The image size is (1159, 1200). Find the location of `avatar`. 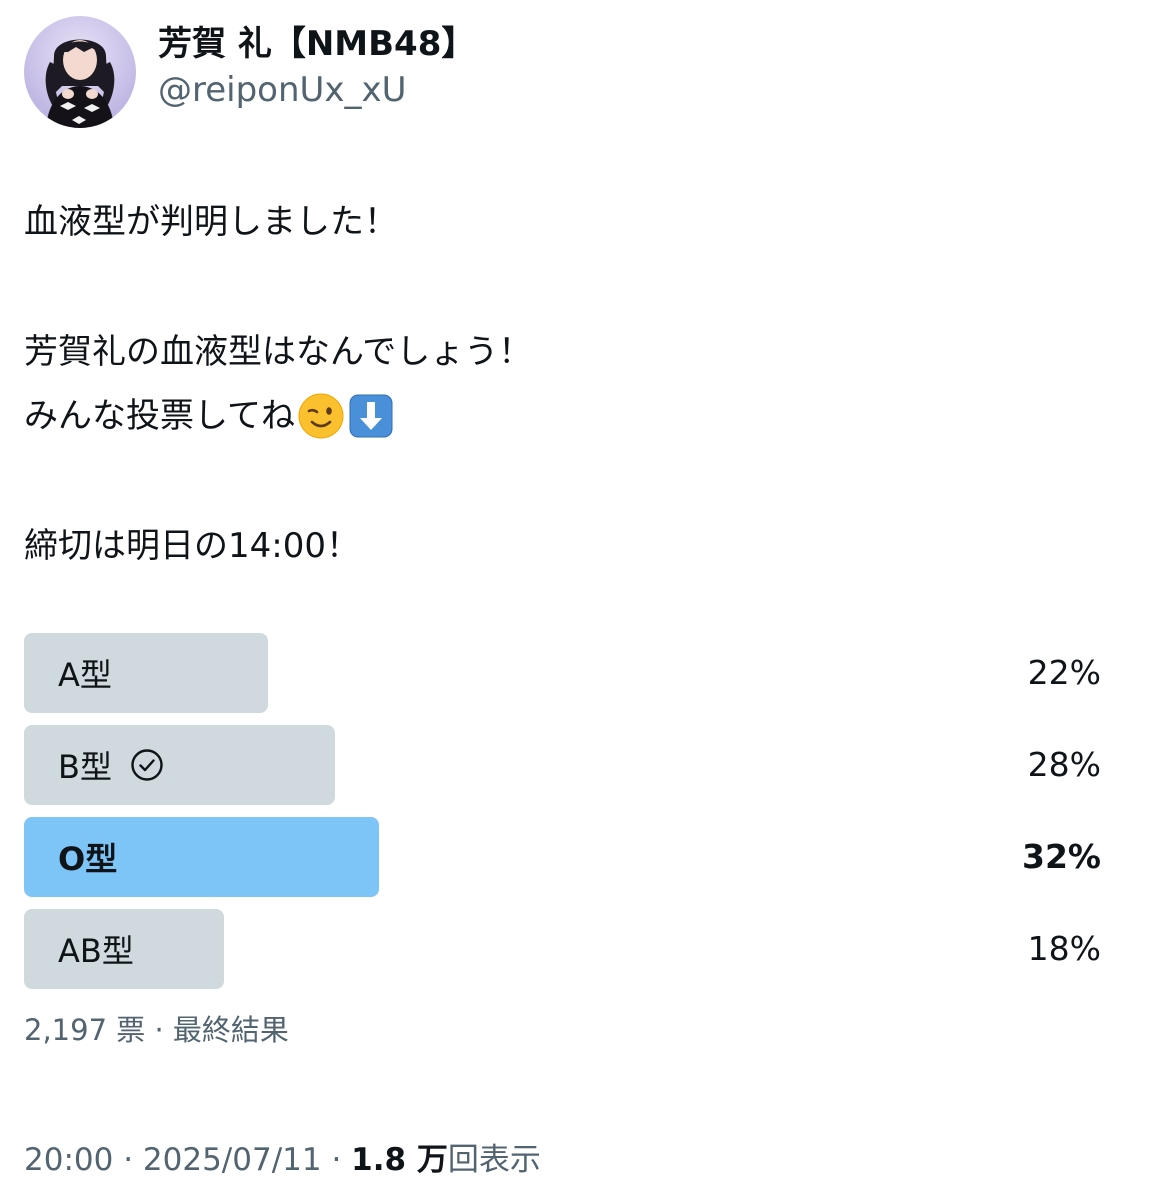

avatar is located at coordinates (80, 72).